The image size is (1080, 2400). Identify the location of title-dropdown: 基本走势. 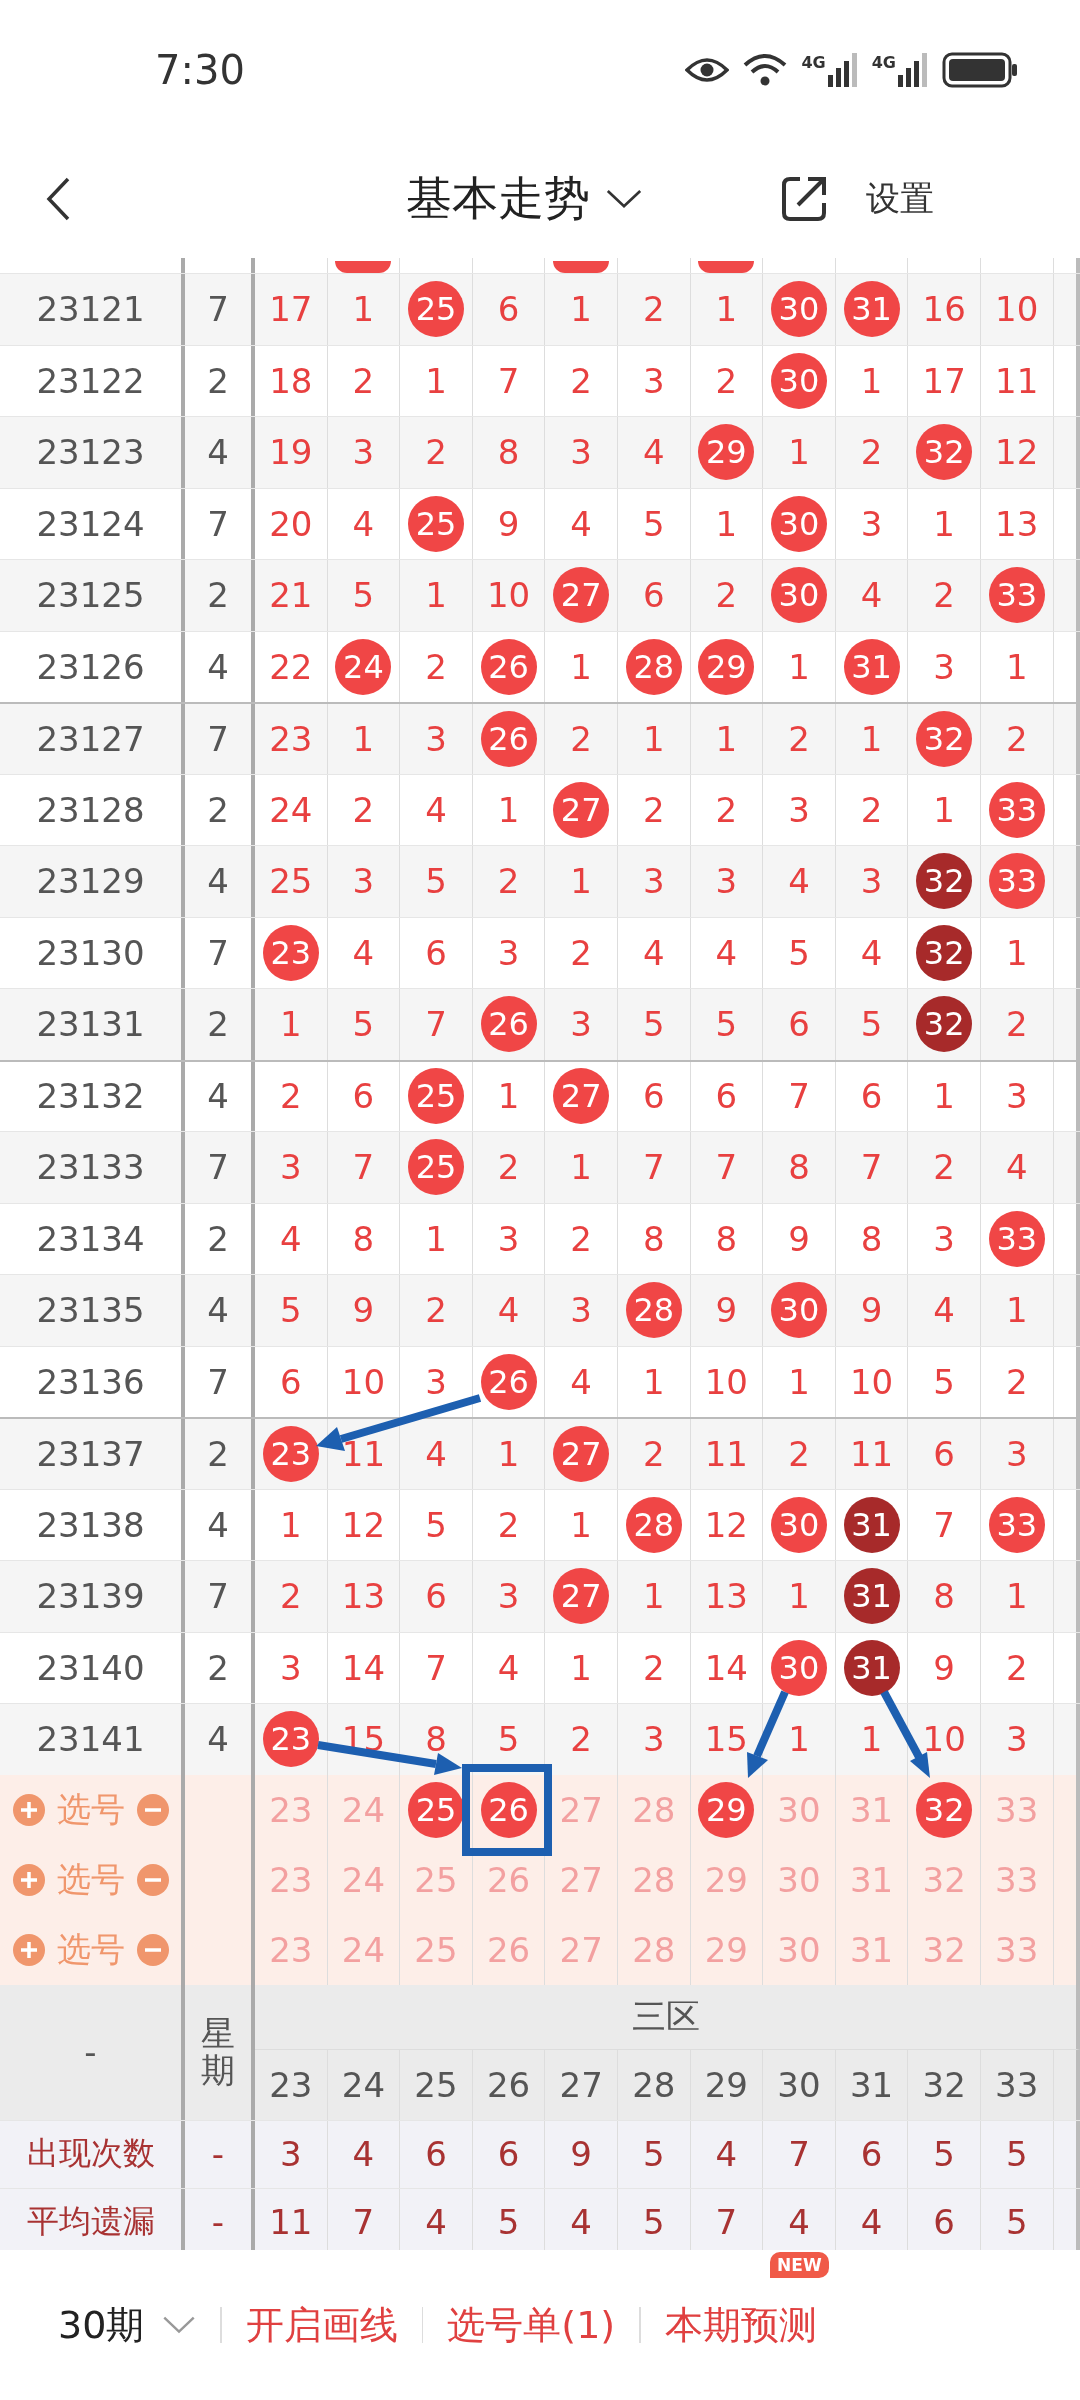
(524, 199).